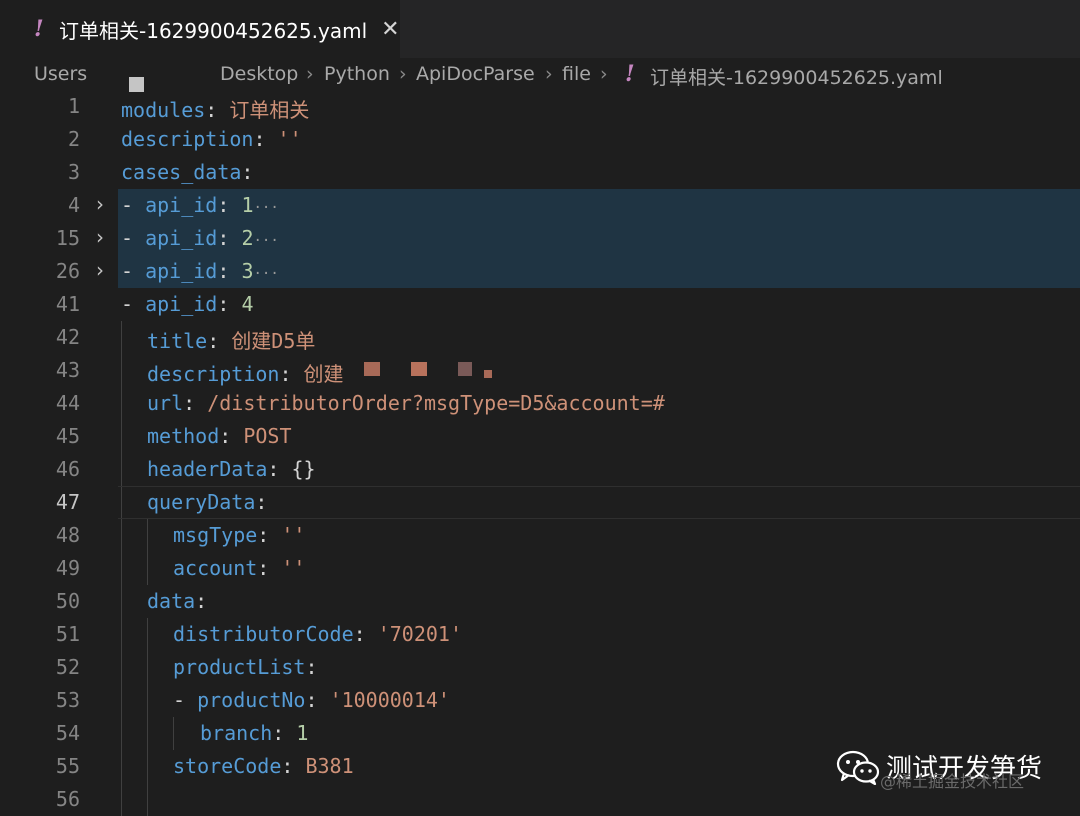  I want to click on code-line: 45 method: POST, so click(540, 436).